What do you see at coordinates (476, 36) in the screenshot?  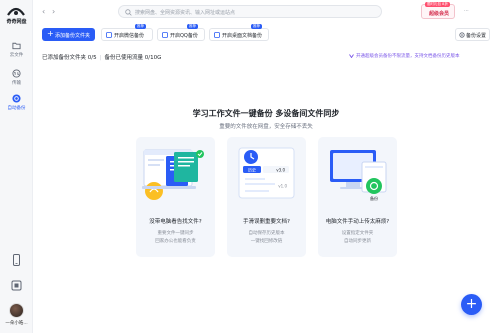 I see `backup-settings-label: 备份设置` at bounding box center [476, 36].